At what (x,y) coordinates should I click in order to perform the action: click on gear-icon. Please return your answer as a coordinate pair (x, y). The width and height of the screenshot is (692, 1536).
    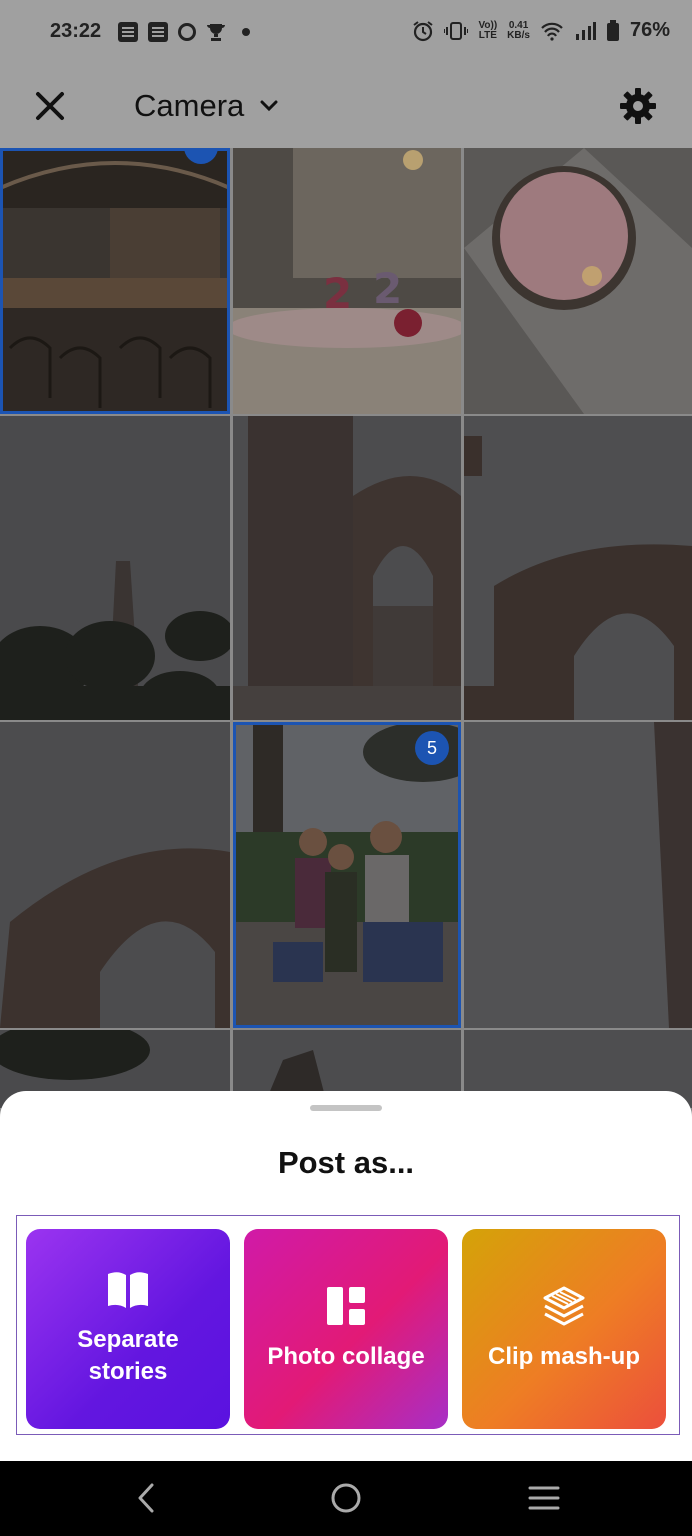
    Looking at the image, I should click on (638, 106).